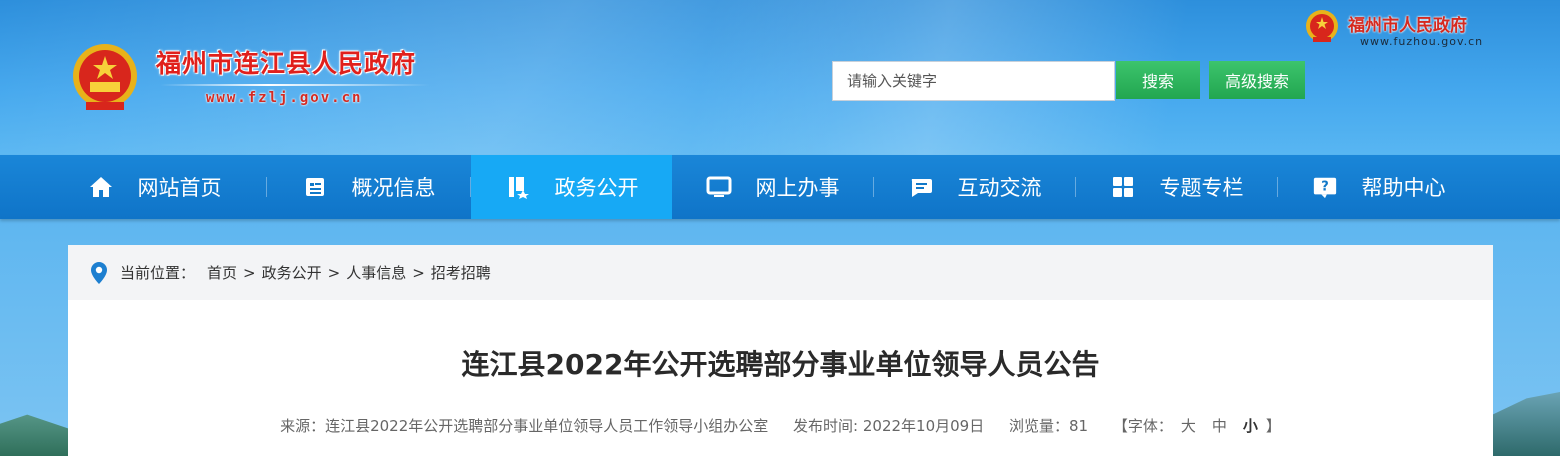 Image resolution: width=1560 pixels, height=456 pixels. Describe the element at coordinates (99, 272) in the screenshot. I see `location-pin-icon` at that location.